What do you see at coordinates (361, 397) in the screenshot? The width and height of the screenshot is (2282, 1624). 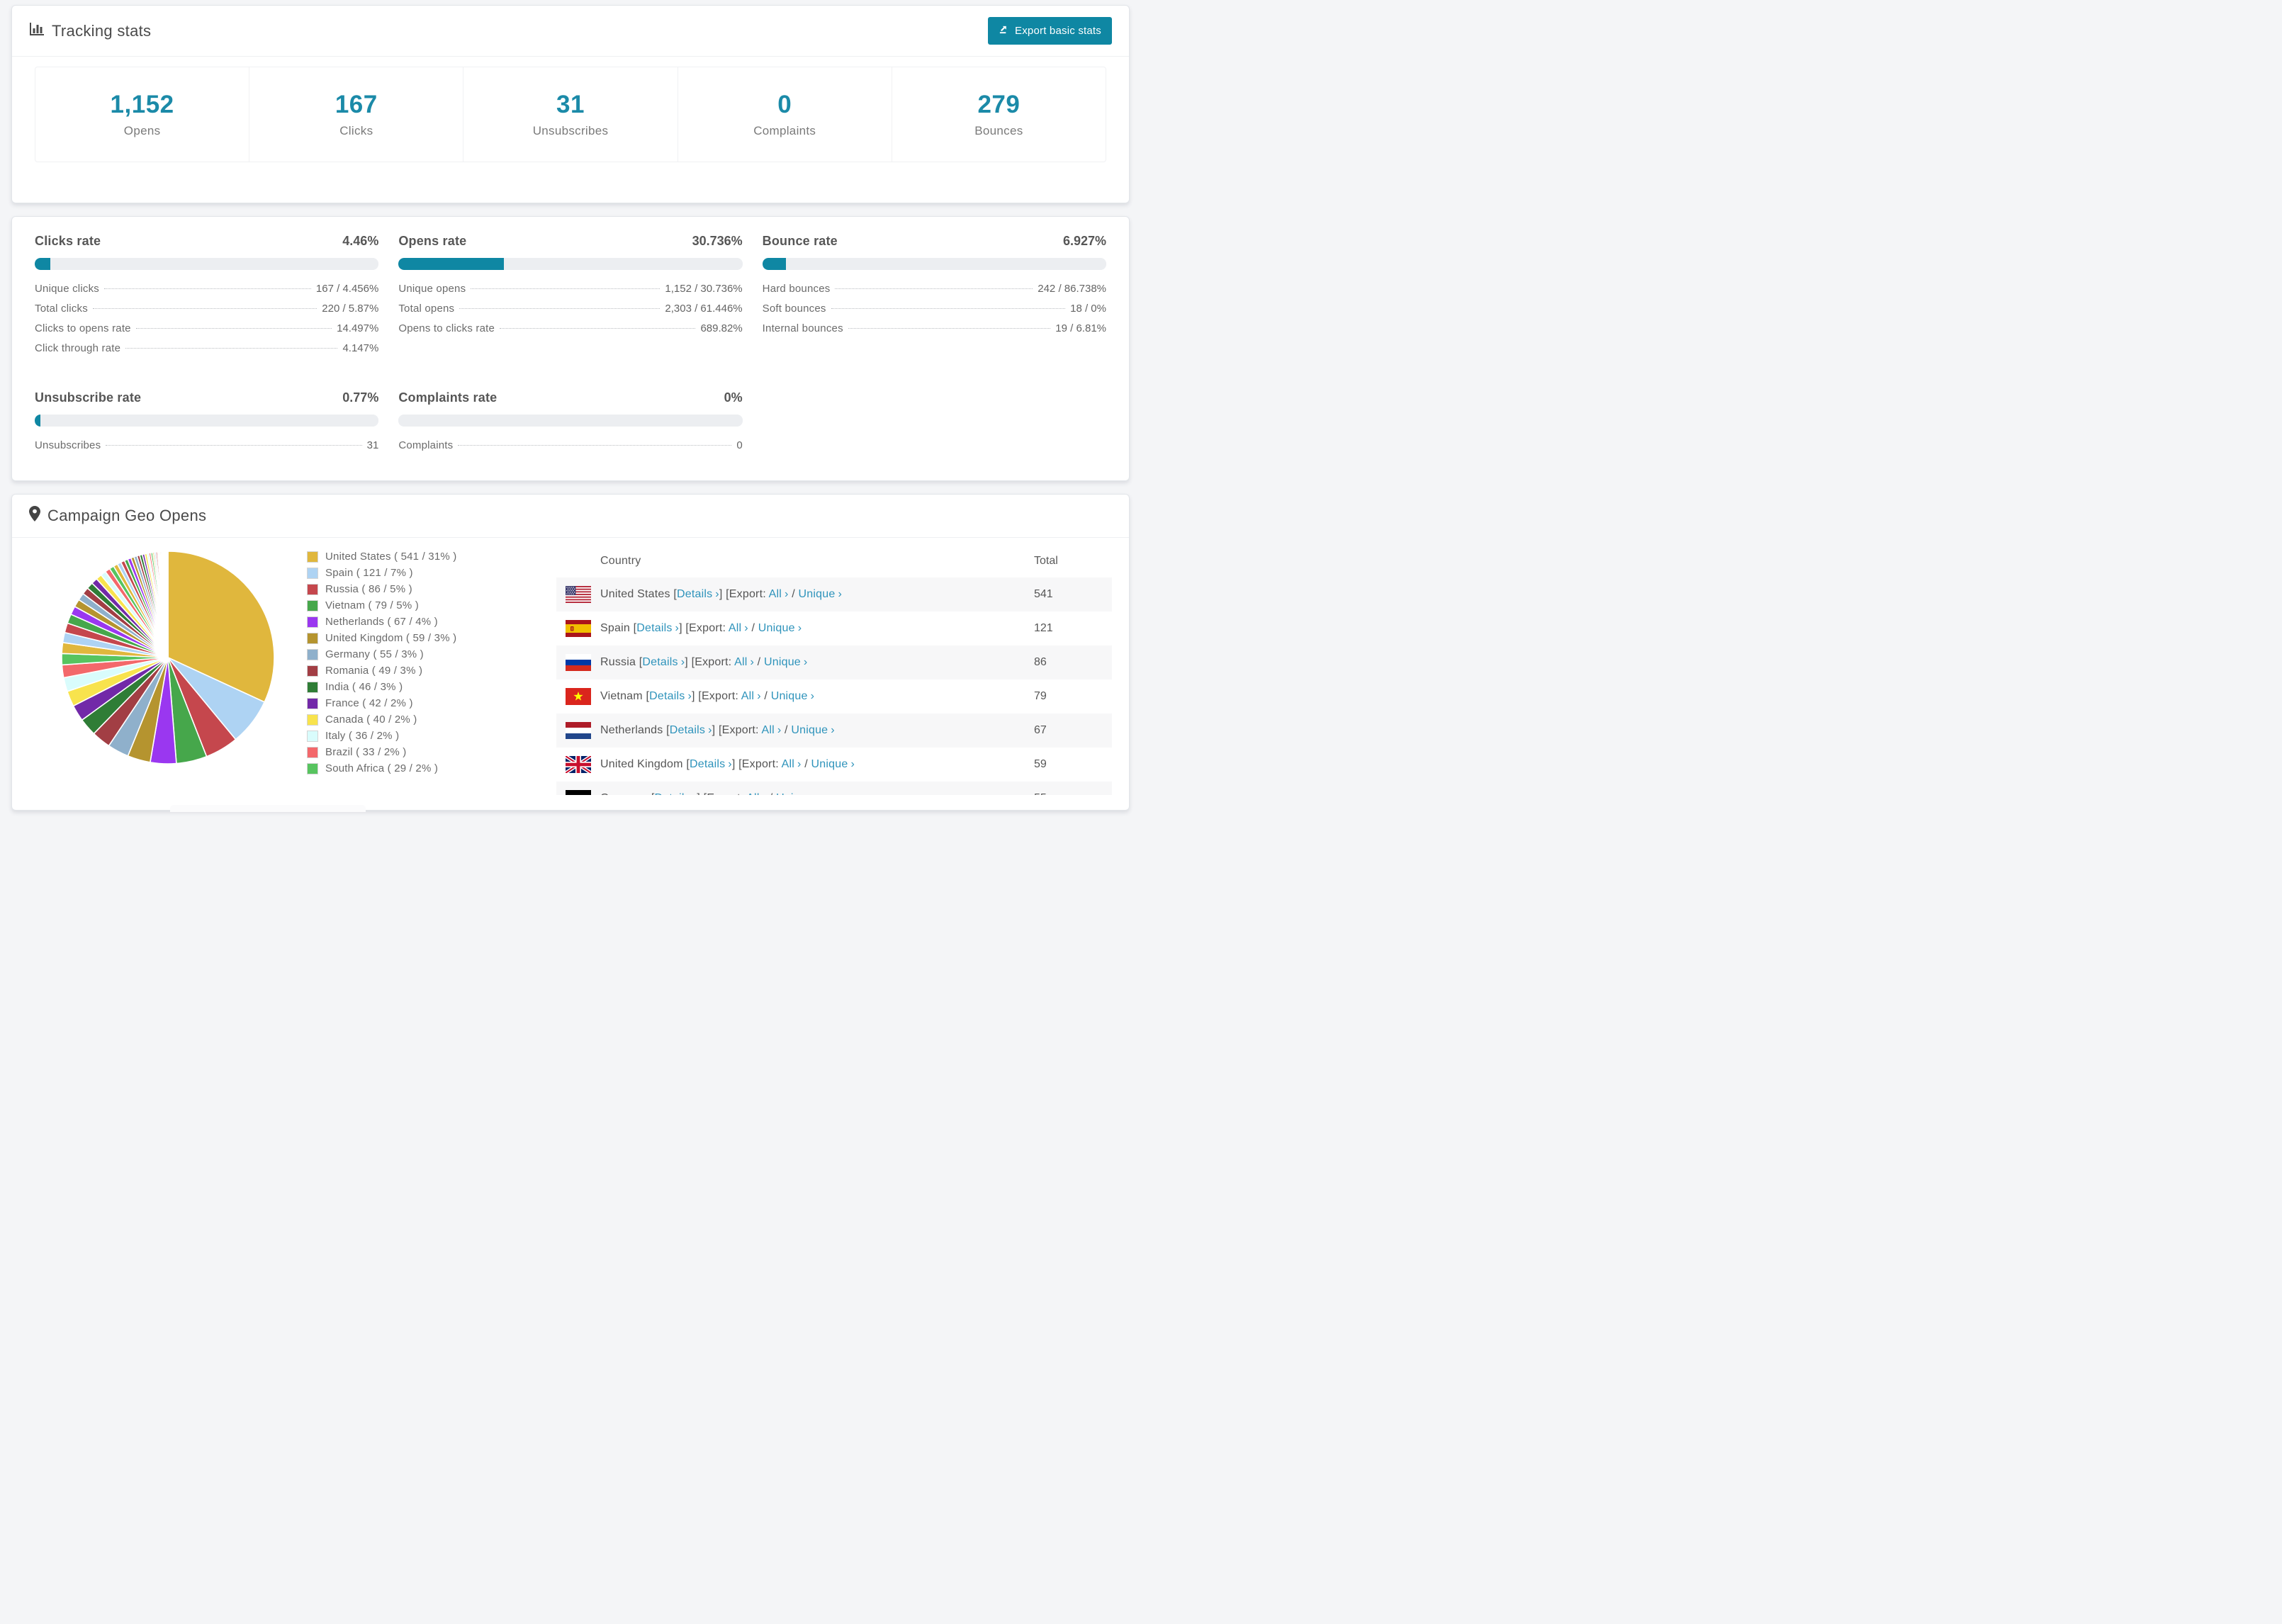 I see `rate-value: 0.77%` at bounding box center [361, 397].